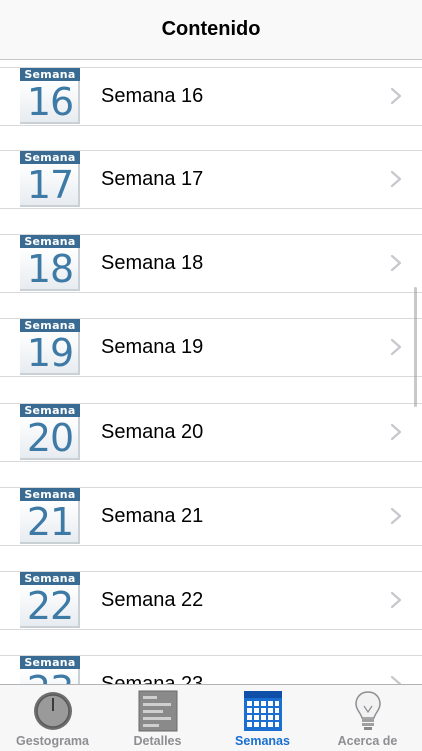 This screenshot has width=422, height=751. I want to click on navigation-bar: Contenido, so click(211, 30).